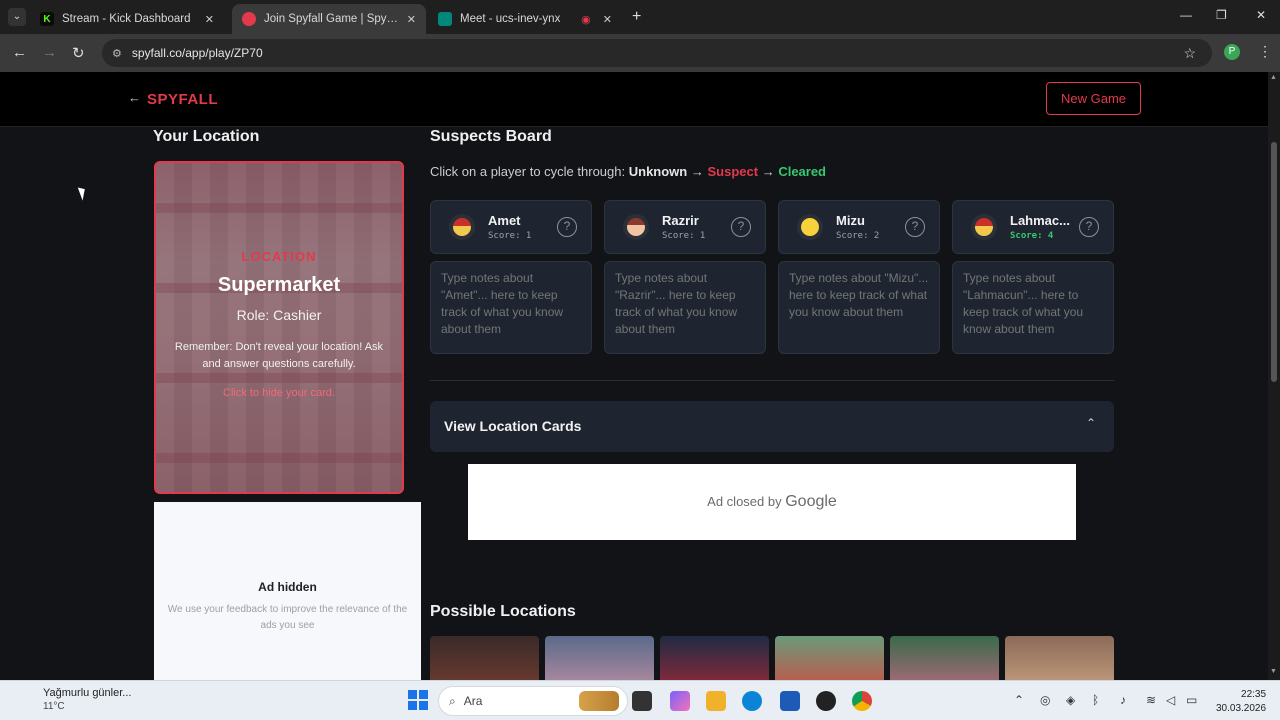 This screenshot has height=720, width=1280. What do you see at coordinates (802, 171) in the screenshot?
I see `state-cleared: Cleared` at bounding box center [802, 171].